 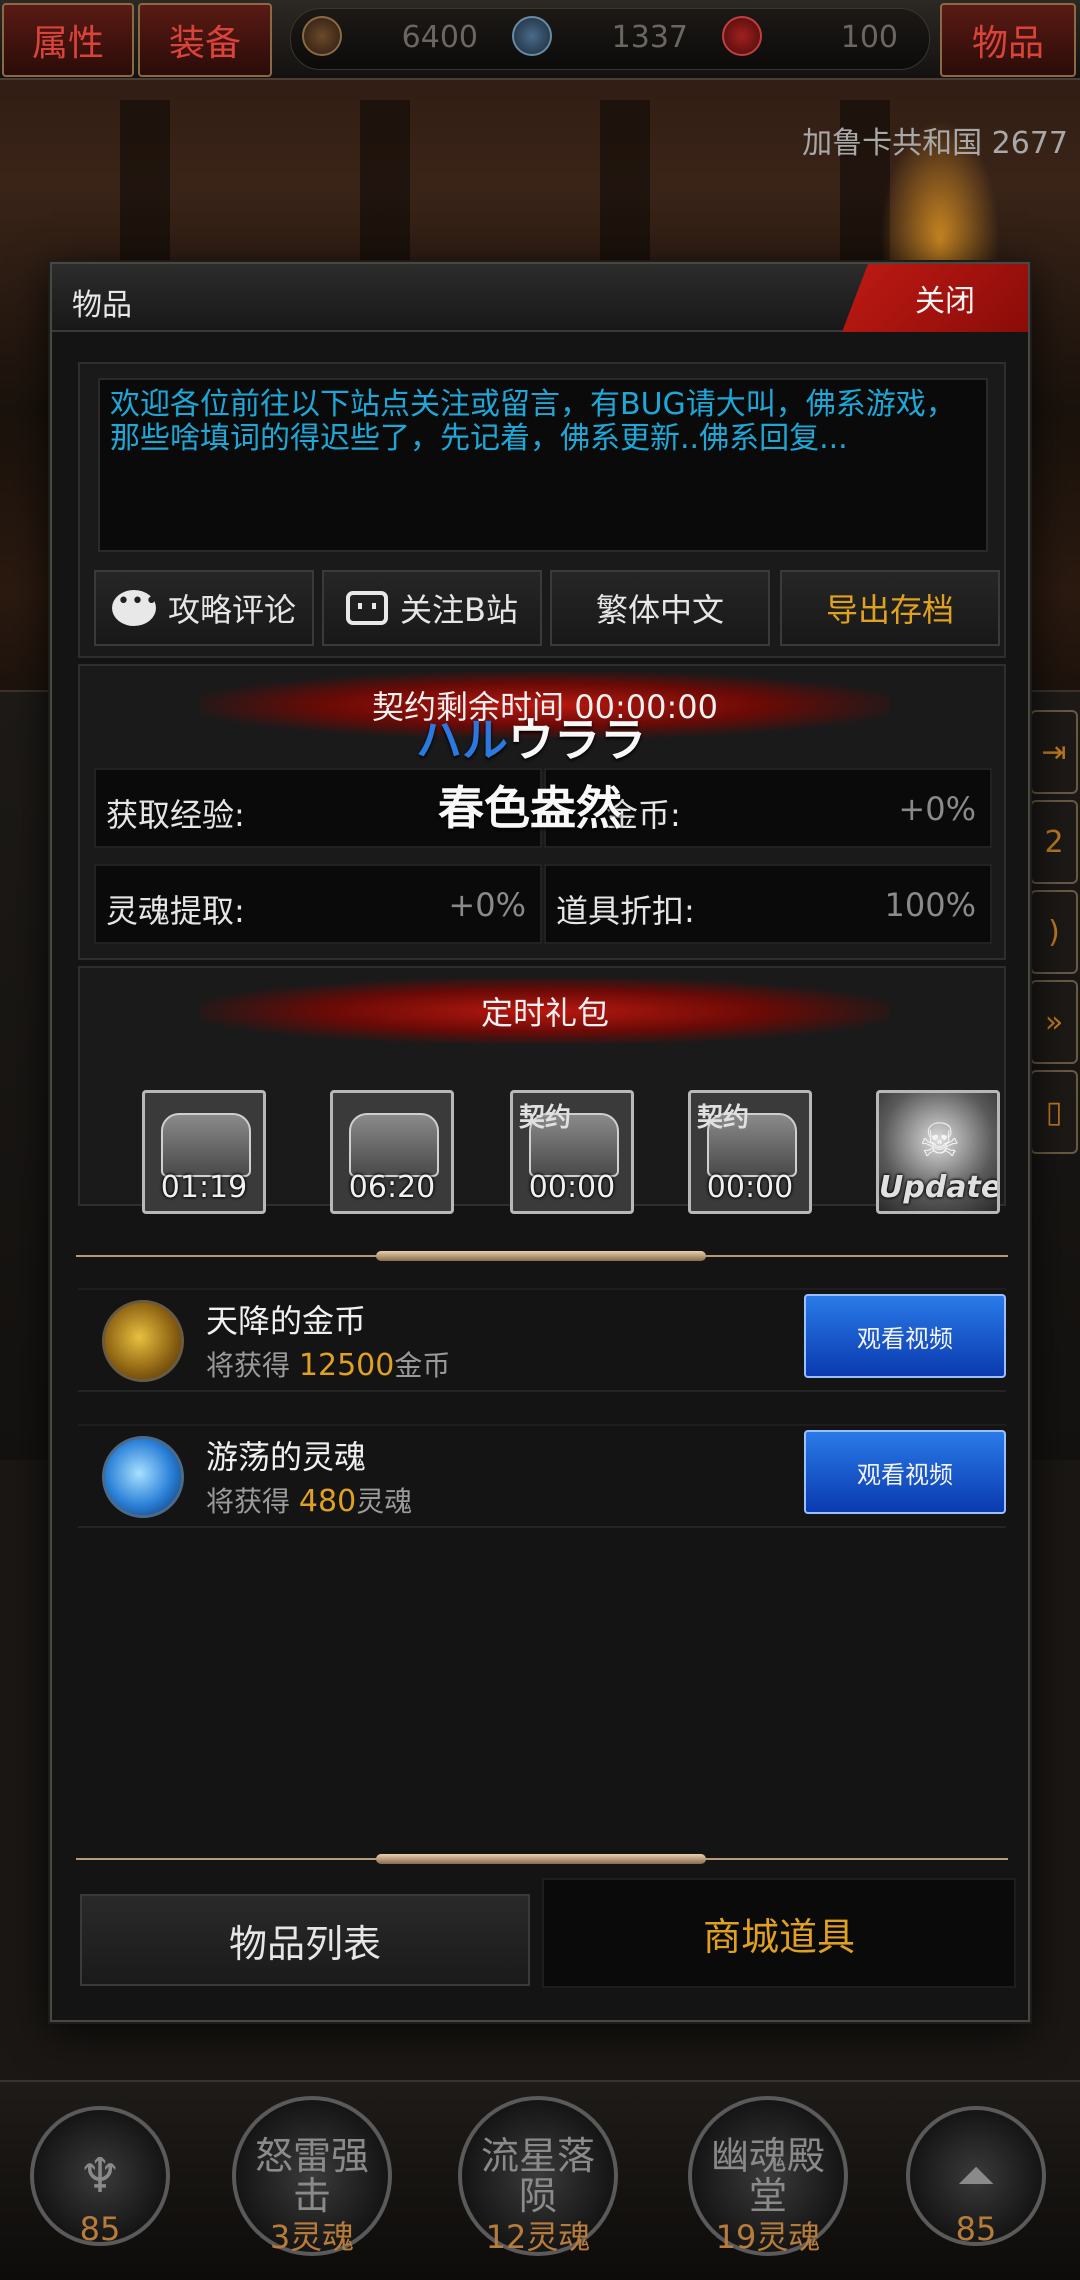 What do you see at coordinates (930, 905) in the screenshot?
I see `stat-discount-value: 100%` at bounding box center [930, 905].